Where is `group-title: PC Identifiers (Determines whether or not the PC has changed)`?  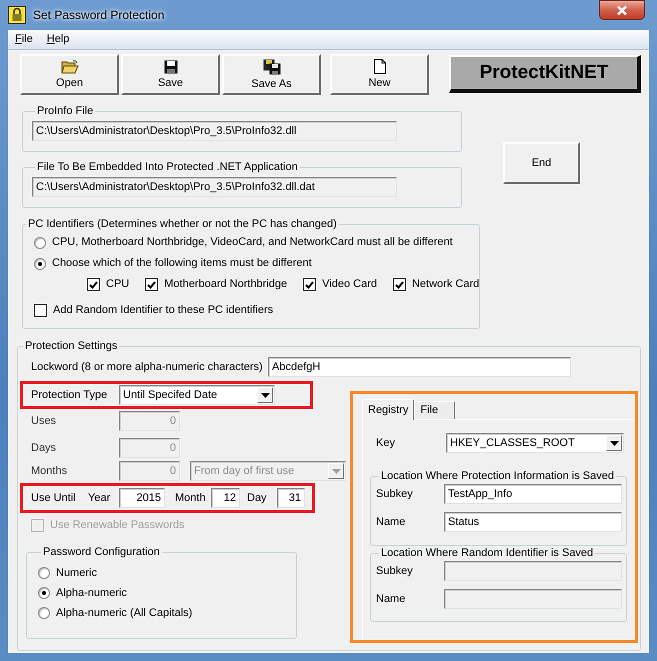 group-title: PC Identifiers (Determines whether or not the PC has changed) is located at coordinates (182, 224).